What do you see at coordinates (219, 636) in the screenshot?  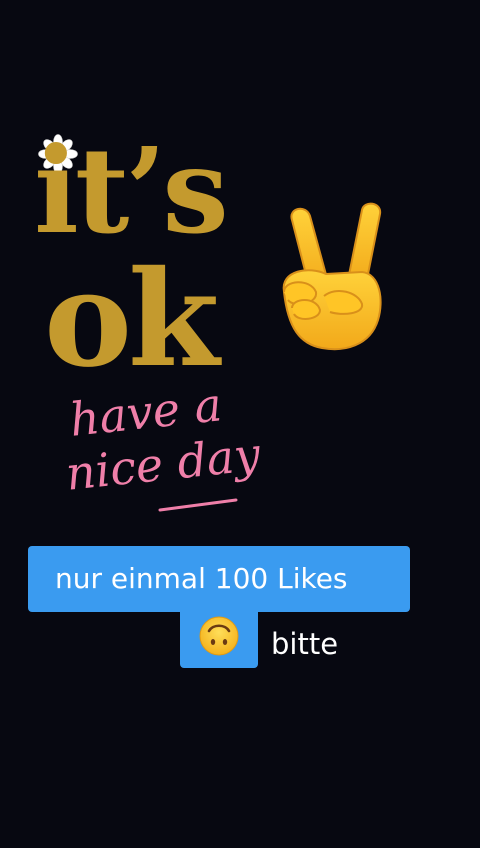 I see `upside-down-face-icon` at bounding box center [219, 636].